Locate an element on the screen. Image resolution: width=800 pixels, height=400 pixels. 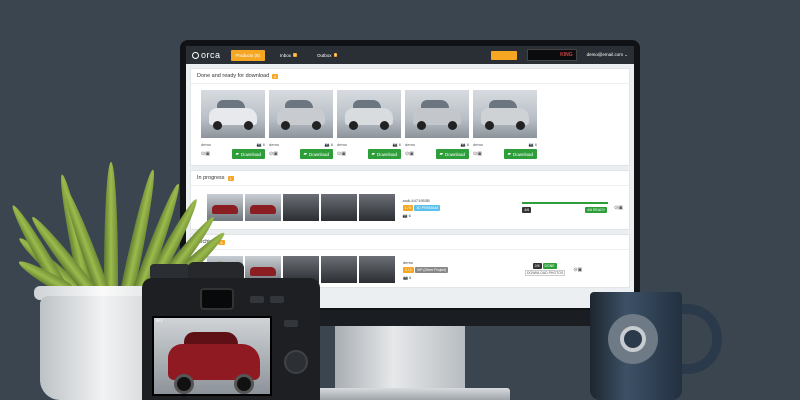
nav-inbox: Inbox 1 is located at coordinates (288, 55).